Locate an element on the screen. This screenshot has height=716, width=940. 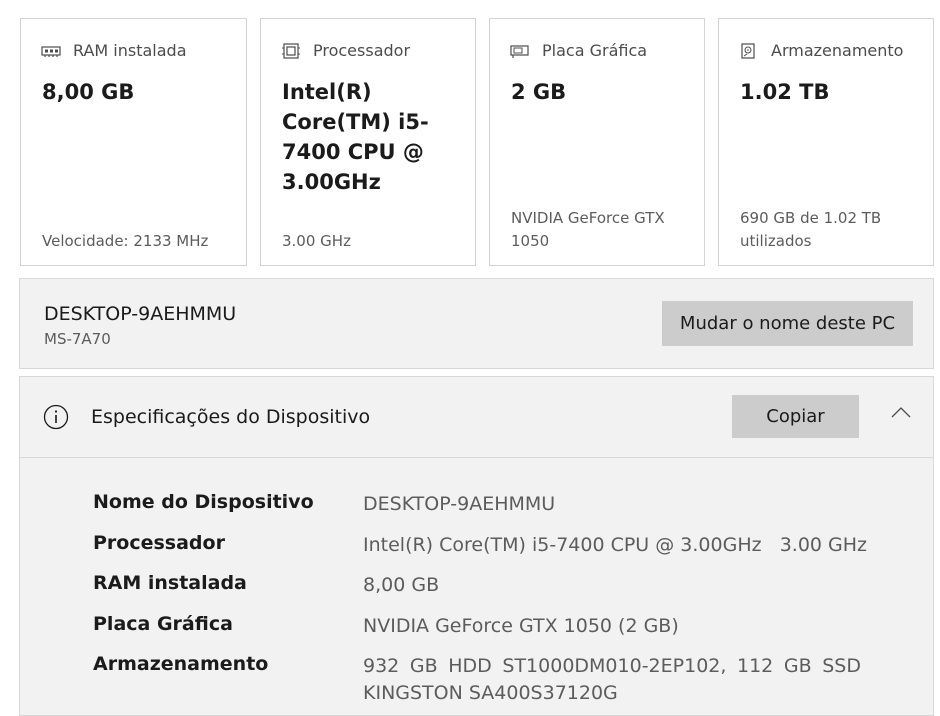
spec-label: Nome do Dispositivo is located at coordinates (203, 502).